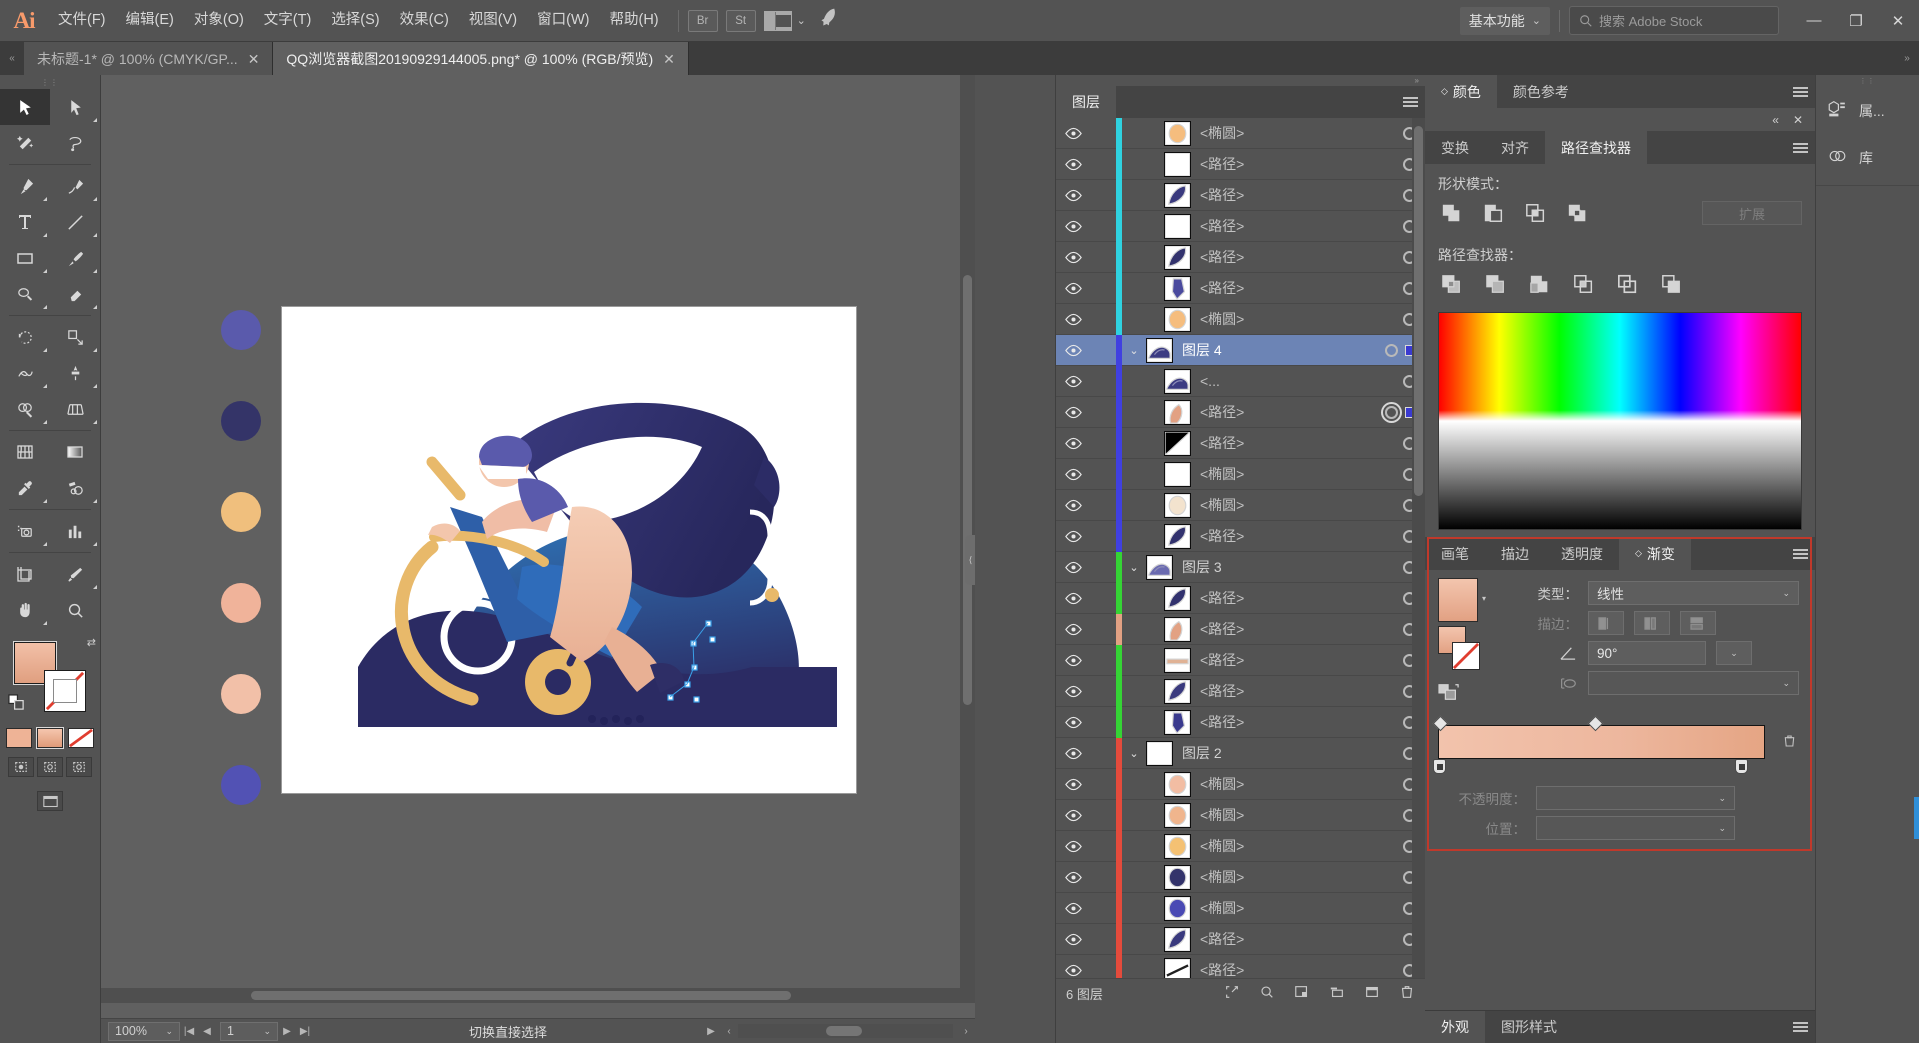  What do you see at coordinates (305, 1031) in the screenshot?
I see `last-artboard-button: ▶|` at bounding box center [305, 1031].